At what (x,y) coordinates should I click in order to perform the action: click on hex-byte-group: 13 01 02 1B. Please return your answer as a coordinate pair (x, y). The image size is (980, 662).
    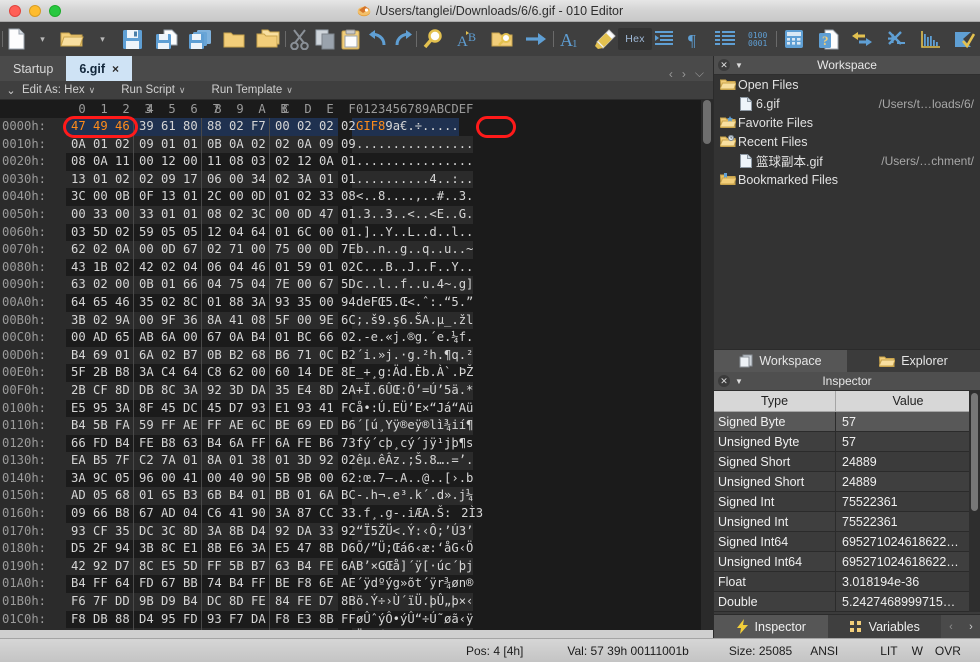
    Looking at the image, I should click on (109, 179).